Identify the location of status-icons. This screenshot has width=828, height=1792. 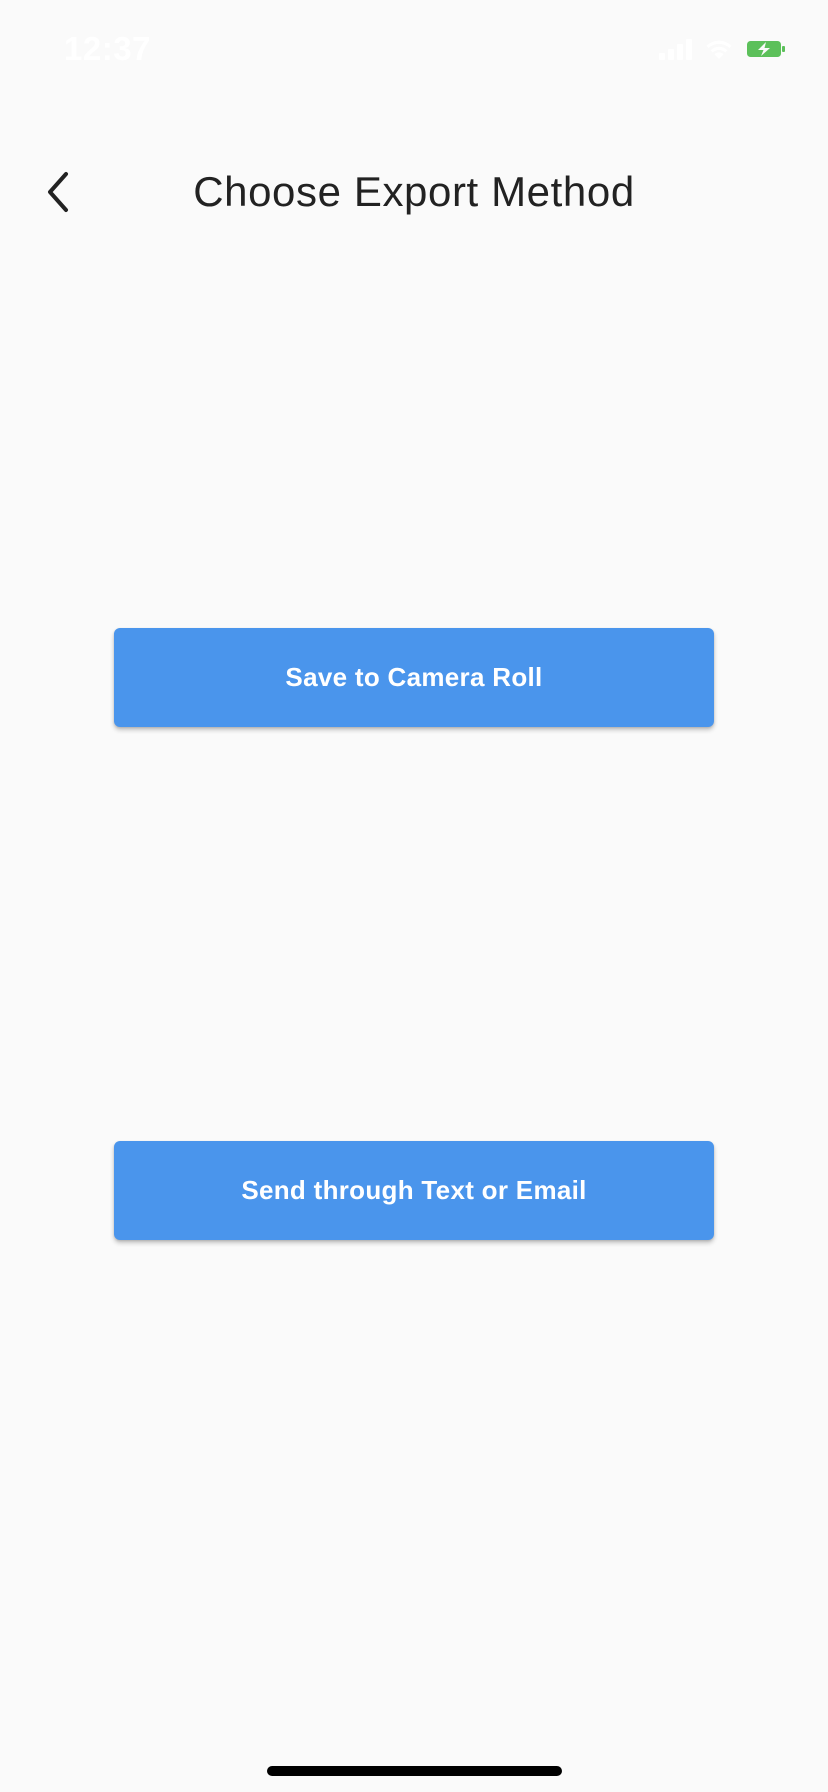
(722, 49).